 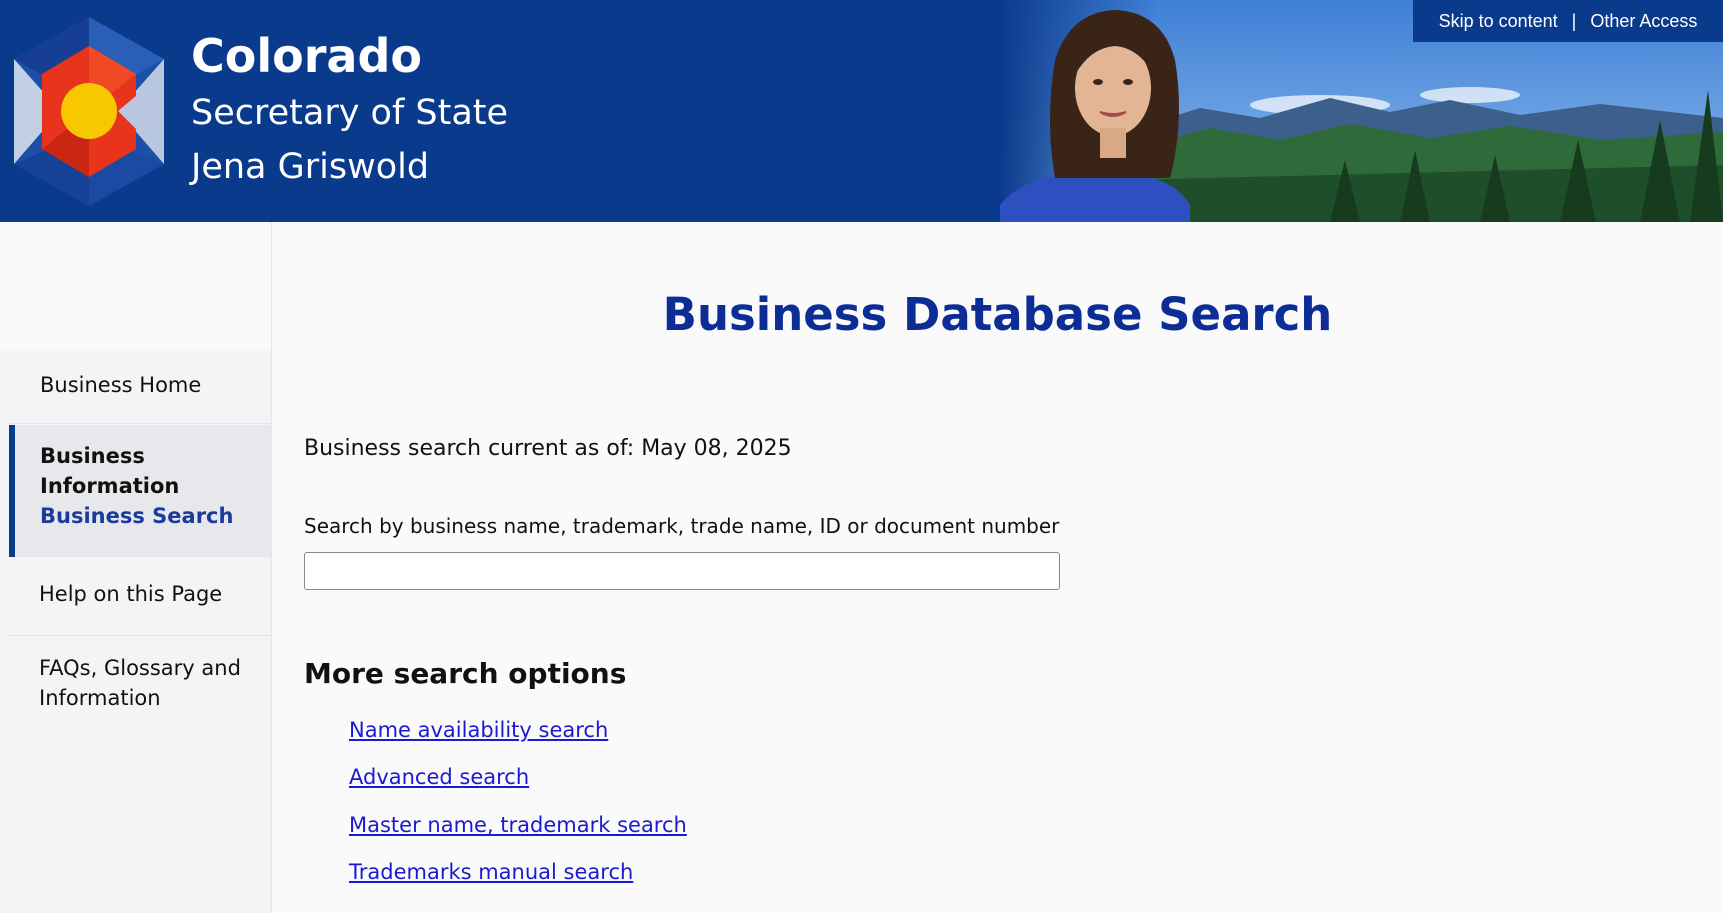 I want to click on header-official-name: Jena Griswold, so click(x=310, y=167).